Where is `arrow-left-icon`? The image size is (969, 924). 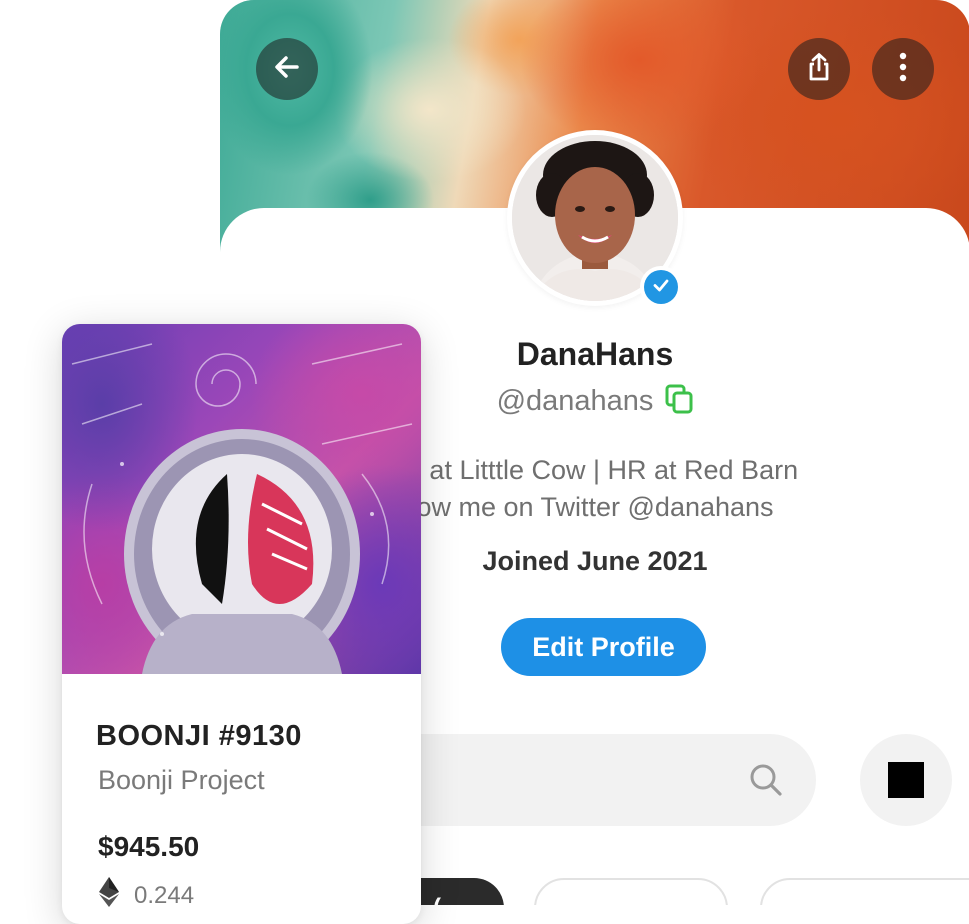
arrow-left-icon is located at coordinates (287, 69).